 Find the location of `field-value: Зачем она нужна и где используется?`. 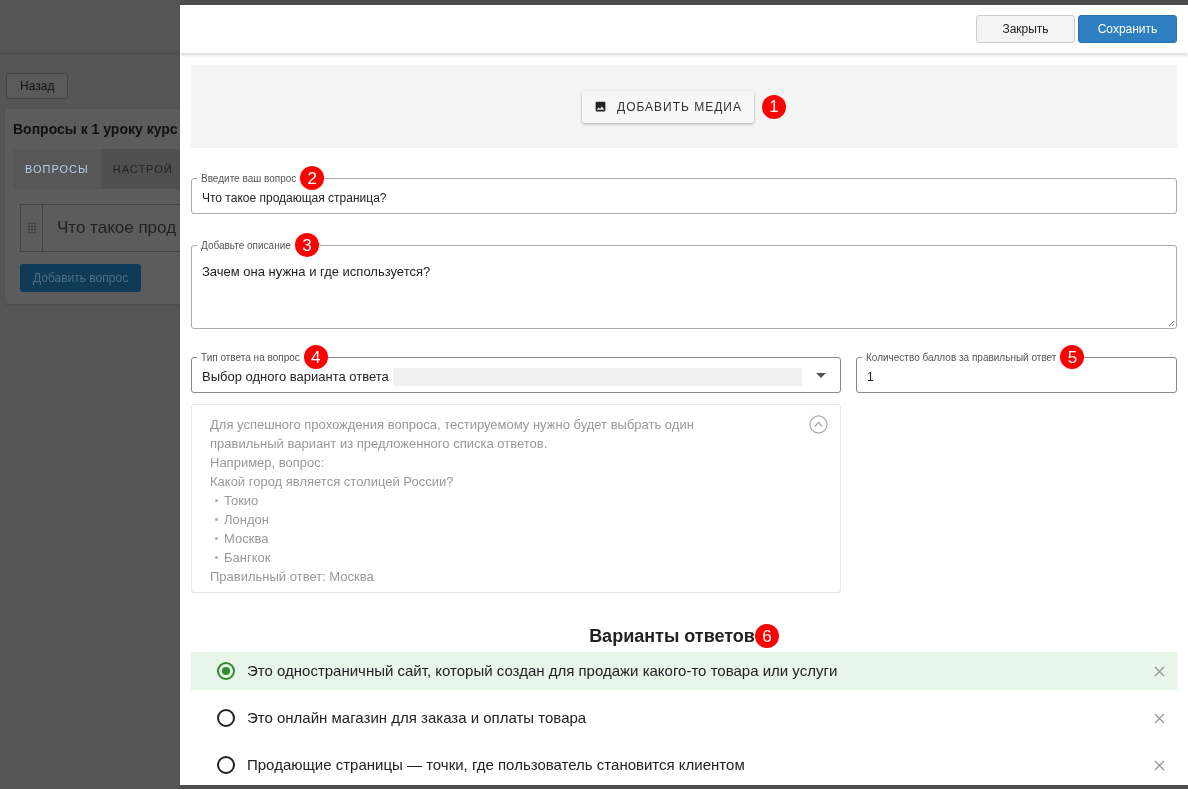

field-value: Зачем она нужна и где используется? is located at coordinates (316, 271).